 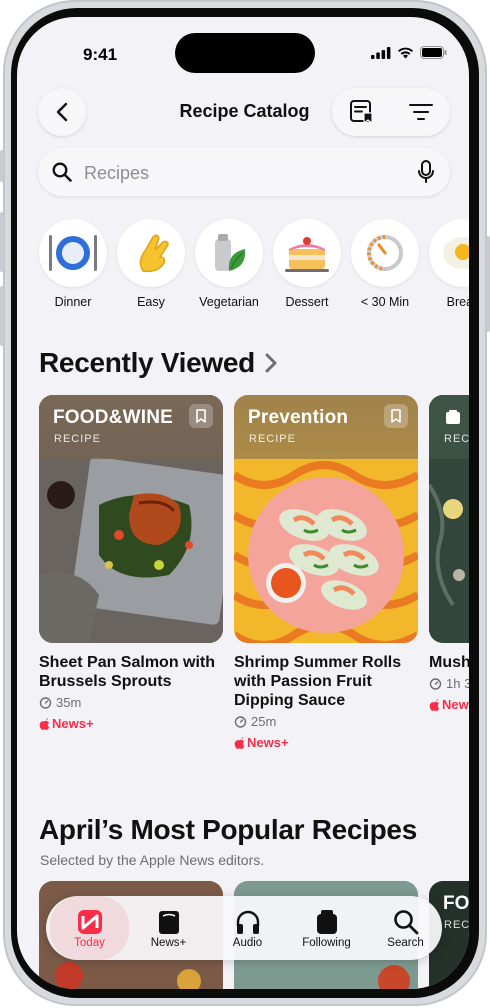 I want to click on popular-recipes-subtitle: Selected by the Apple News editors., so click(x=152, y=860).